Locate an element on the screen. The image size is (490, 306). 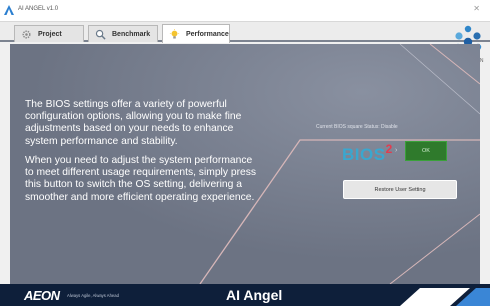
ok-button: OK is located at coordinates (426, 151).